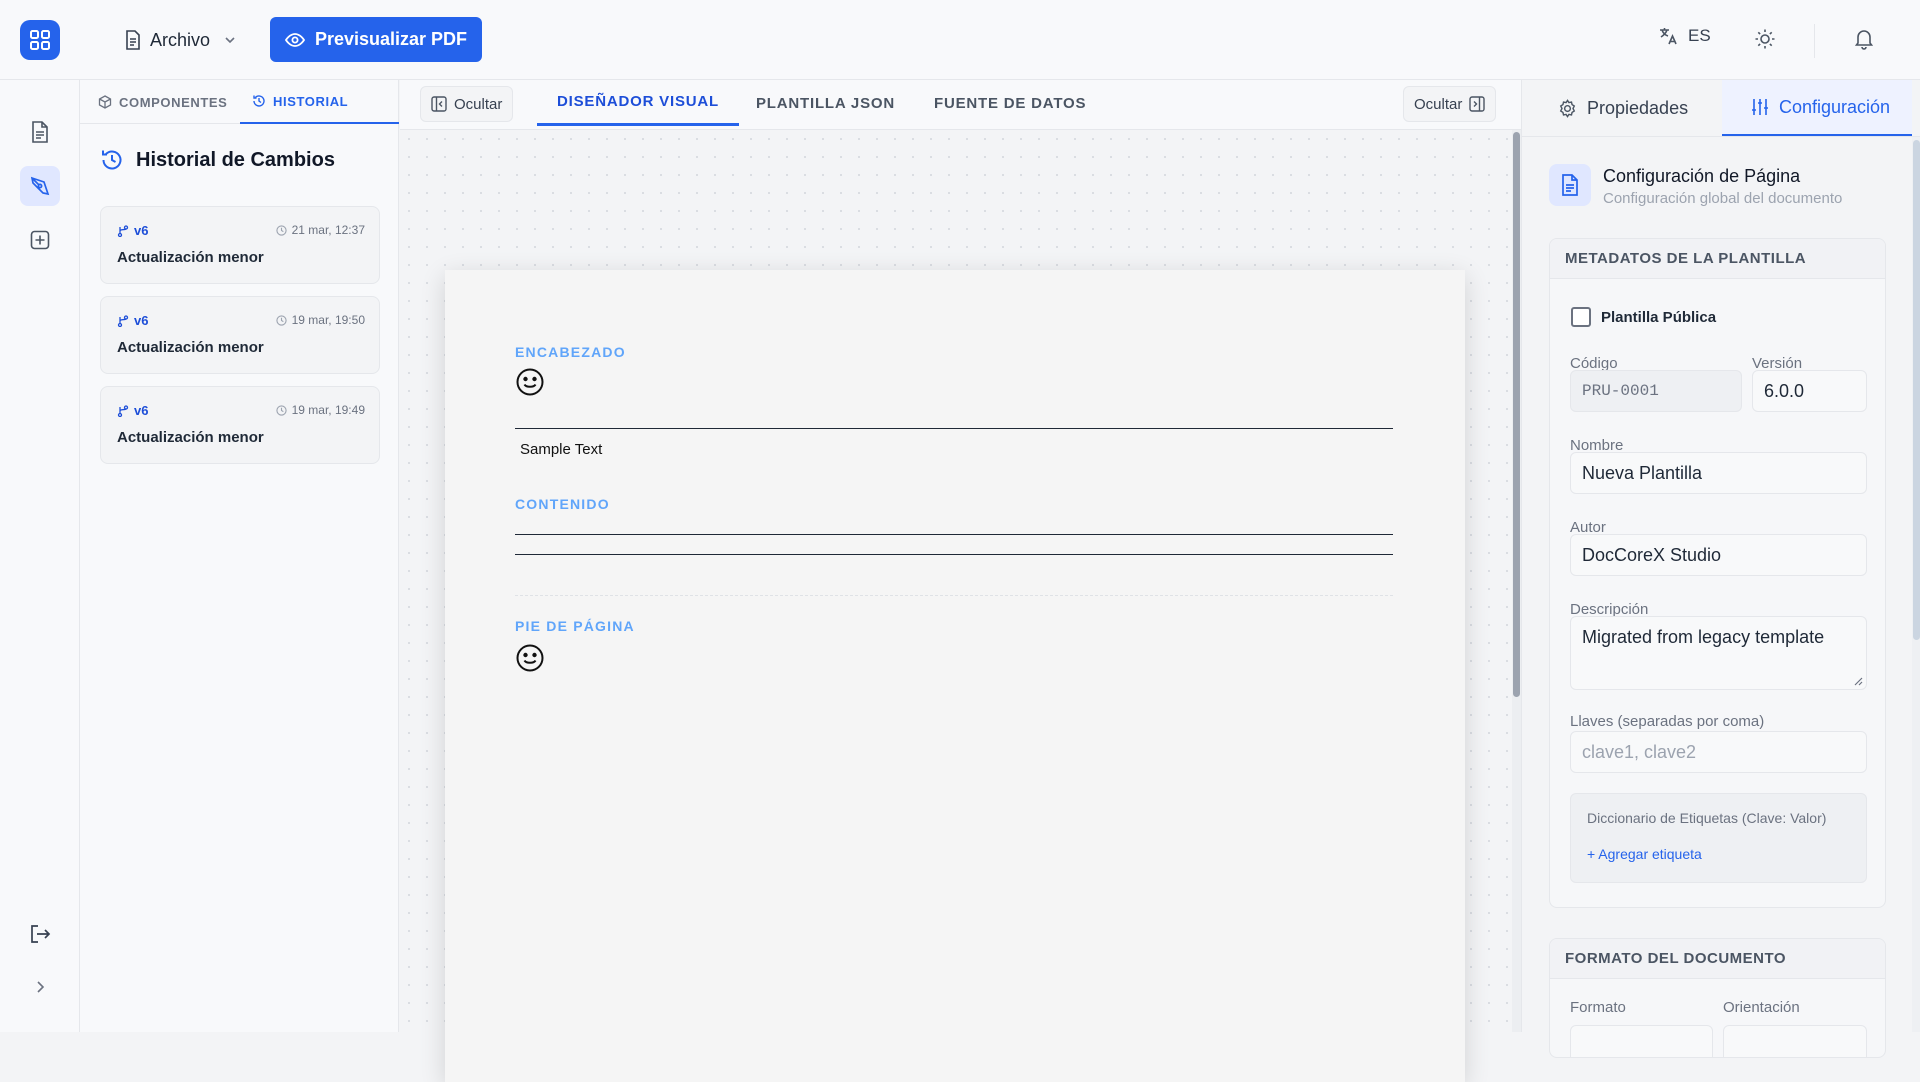  Describe the element at coordinates (1656, 391) in the screenshot. I see `code-field: PRU-0001` at that location.